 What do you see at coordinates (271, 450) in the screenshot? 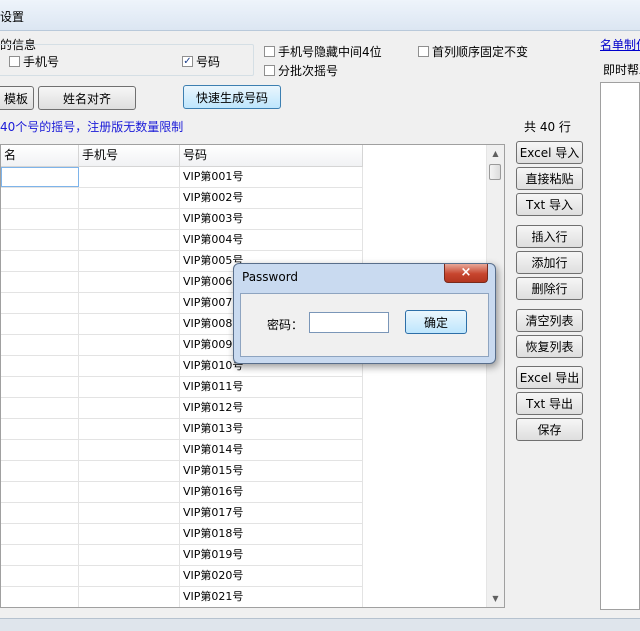
I see `cell-code: VIP第014号` at bounding box center [271, 450].